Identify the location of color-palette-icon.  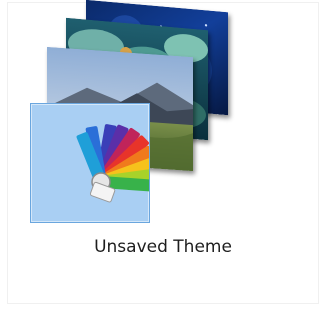
(117, 163).